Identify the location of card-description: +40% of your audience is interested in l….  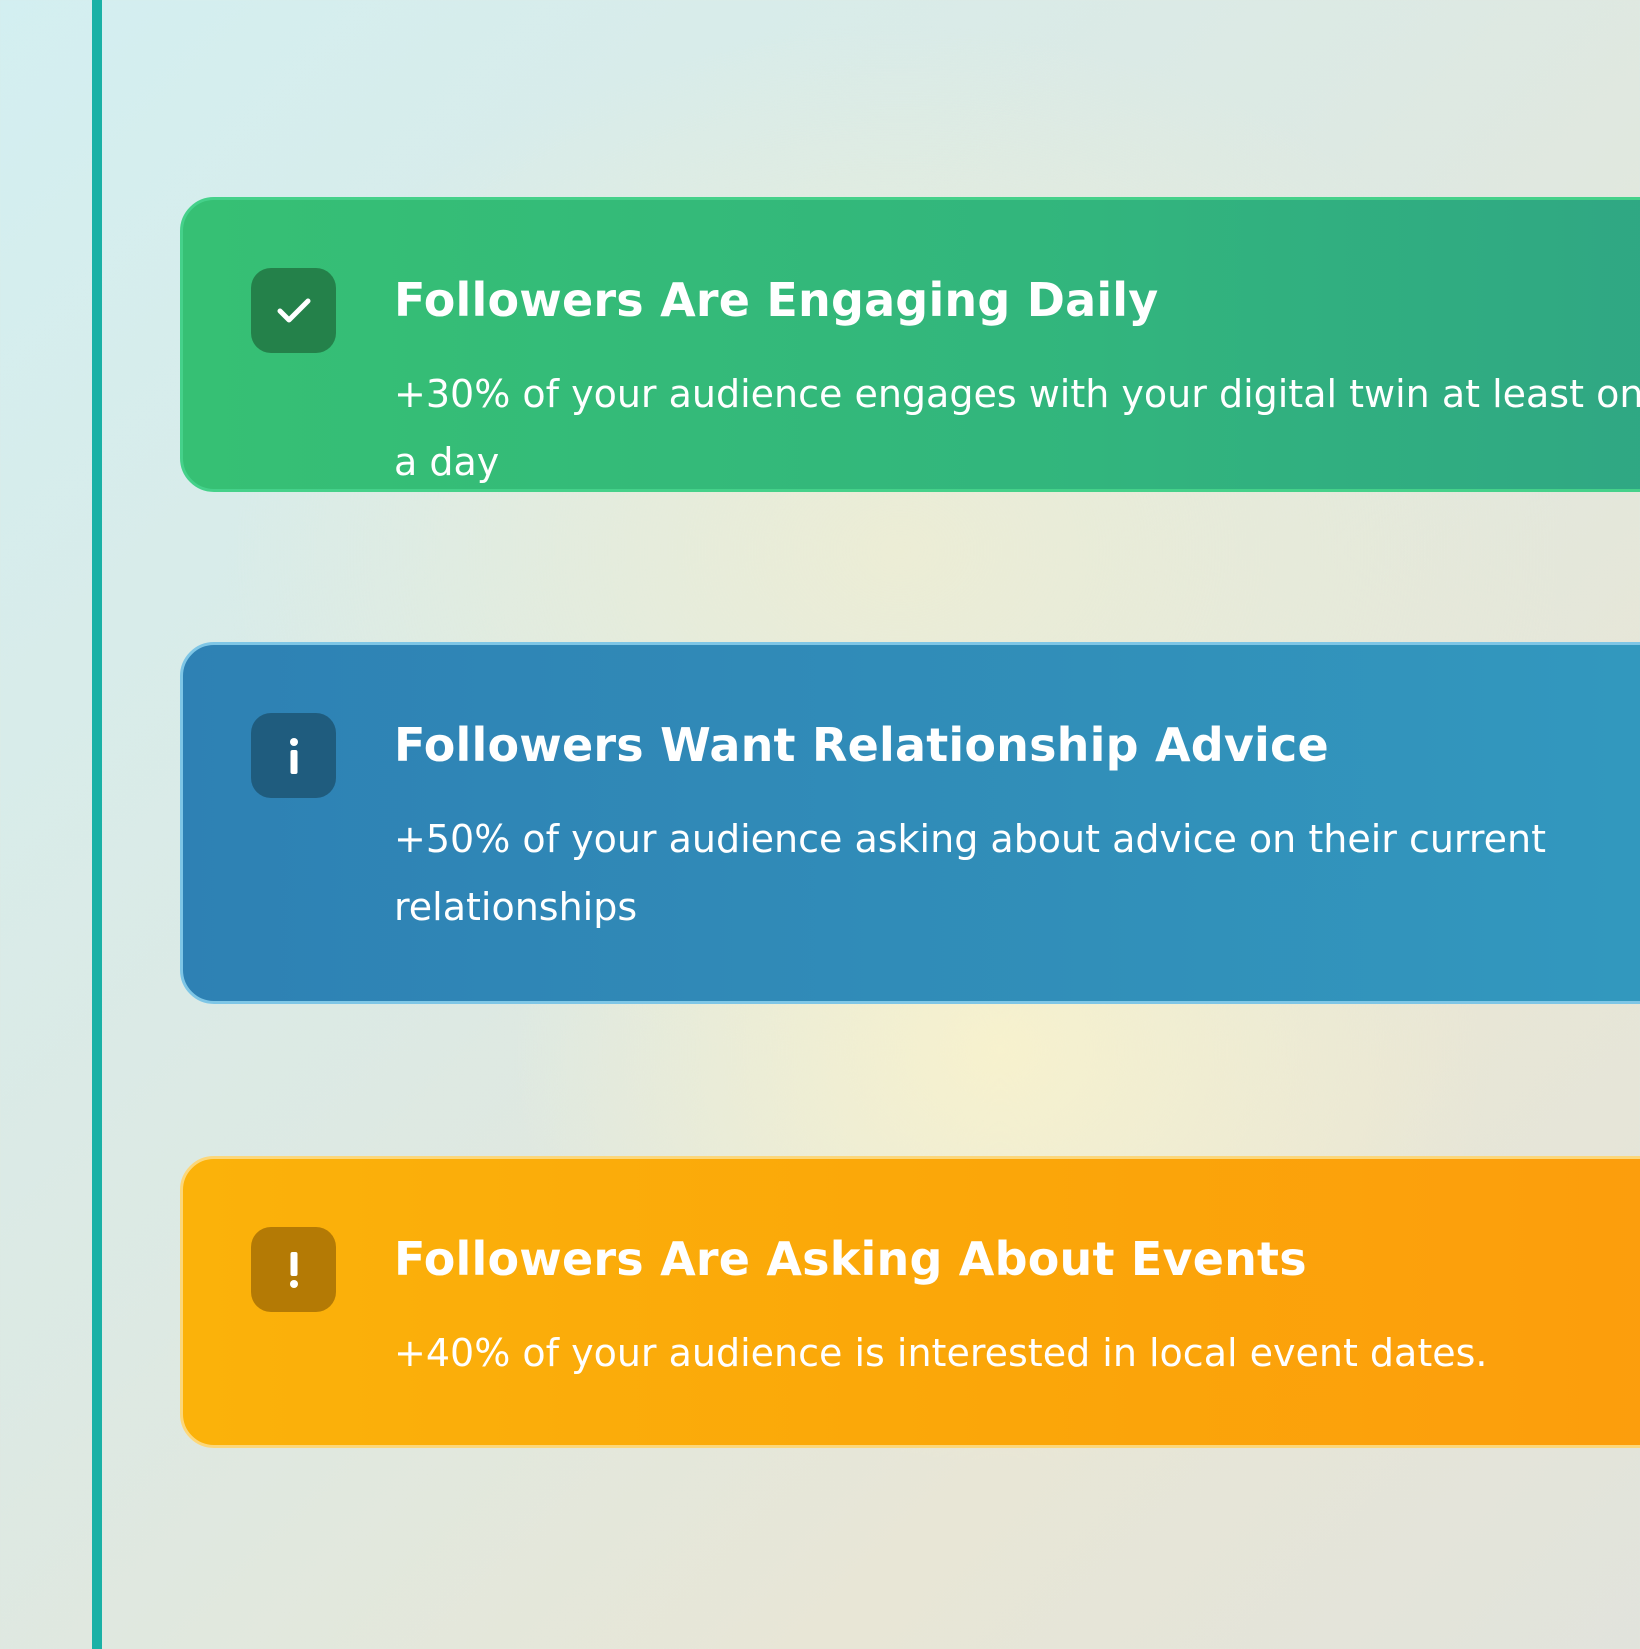
(941, 1353).